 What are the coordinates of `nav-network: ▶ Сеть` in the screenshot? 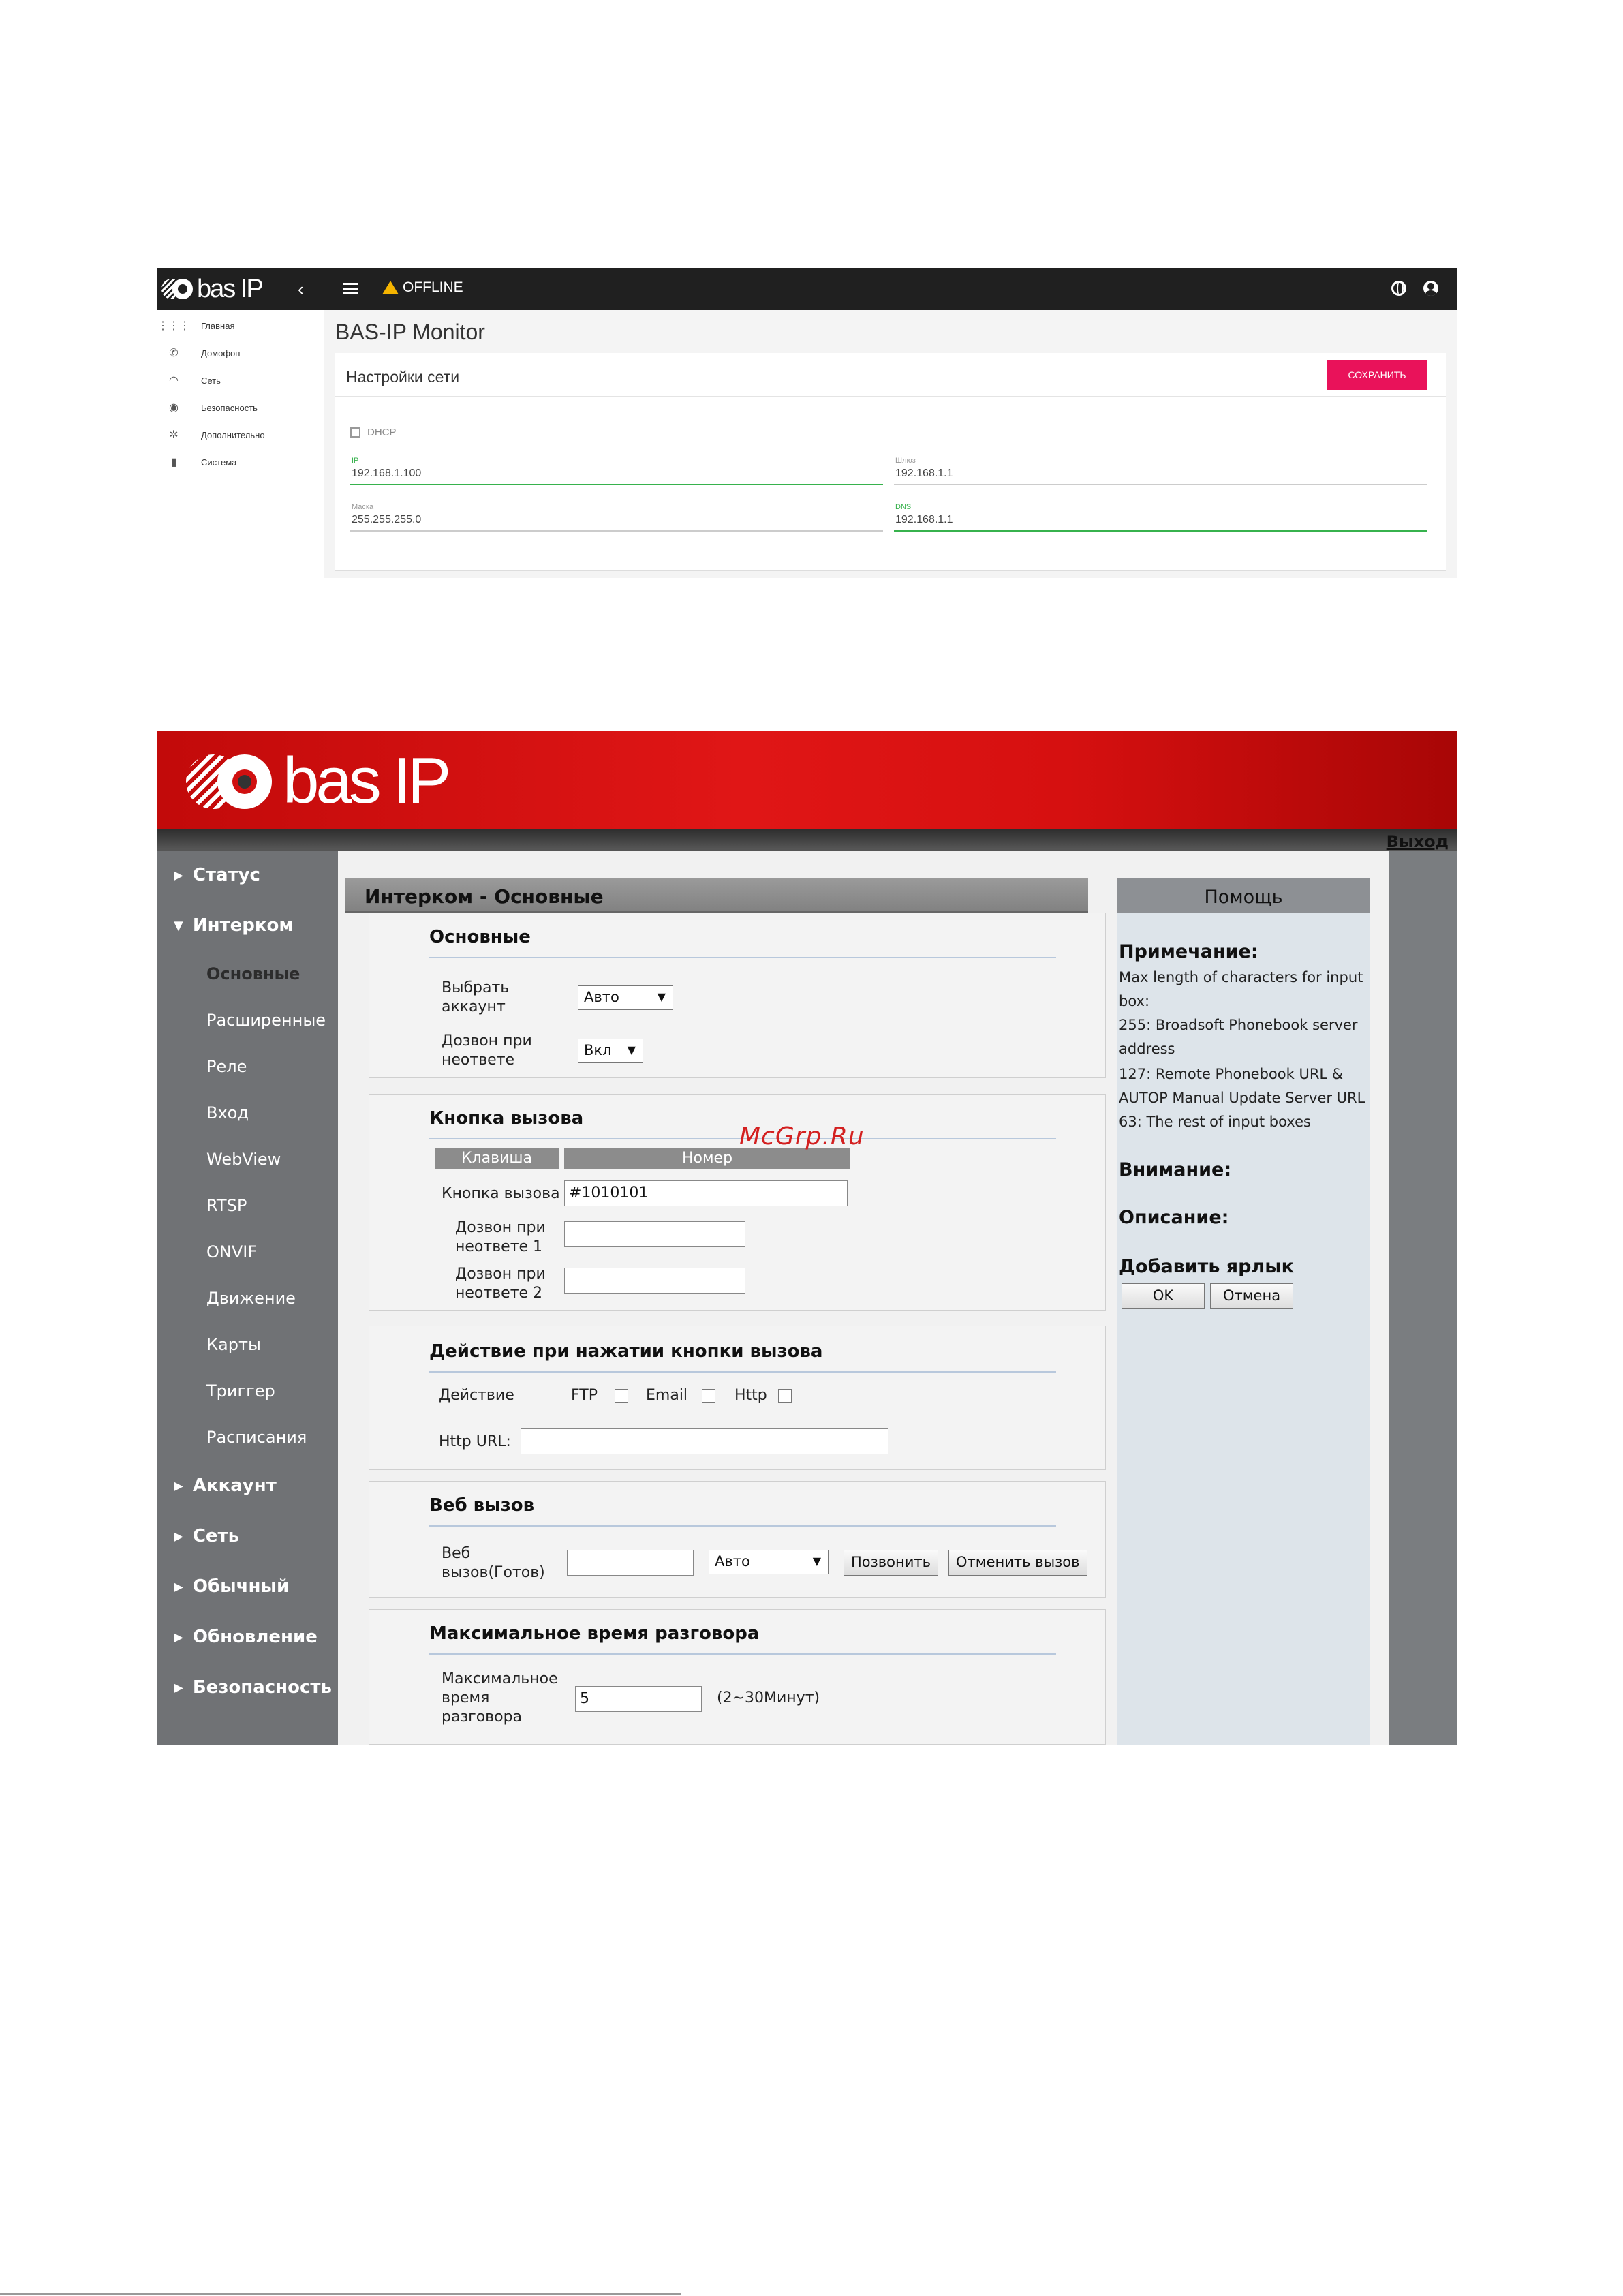 It's located at (206, 1536).